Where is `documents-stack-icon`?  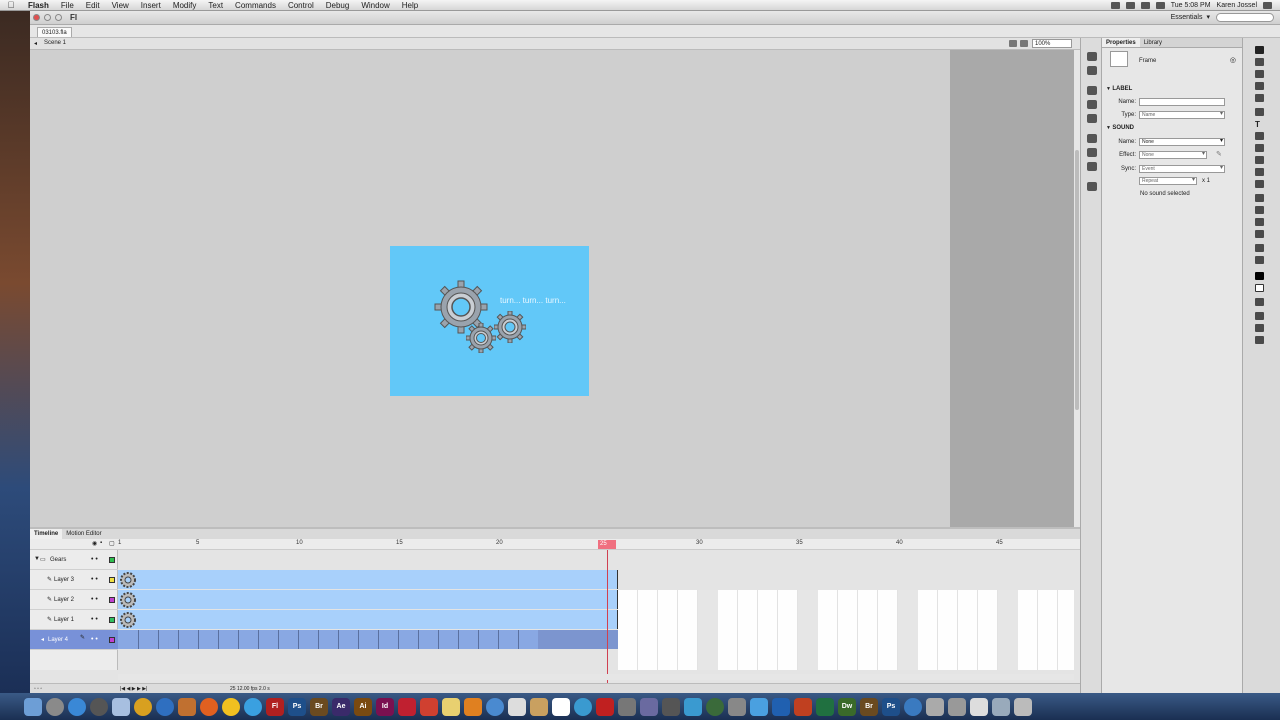
documents-stack-icon is located at coordinates (1001, 706).